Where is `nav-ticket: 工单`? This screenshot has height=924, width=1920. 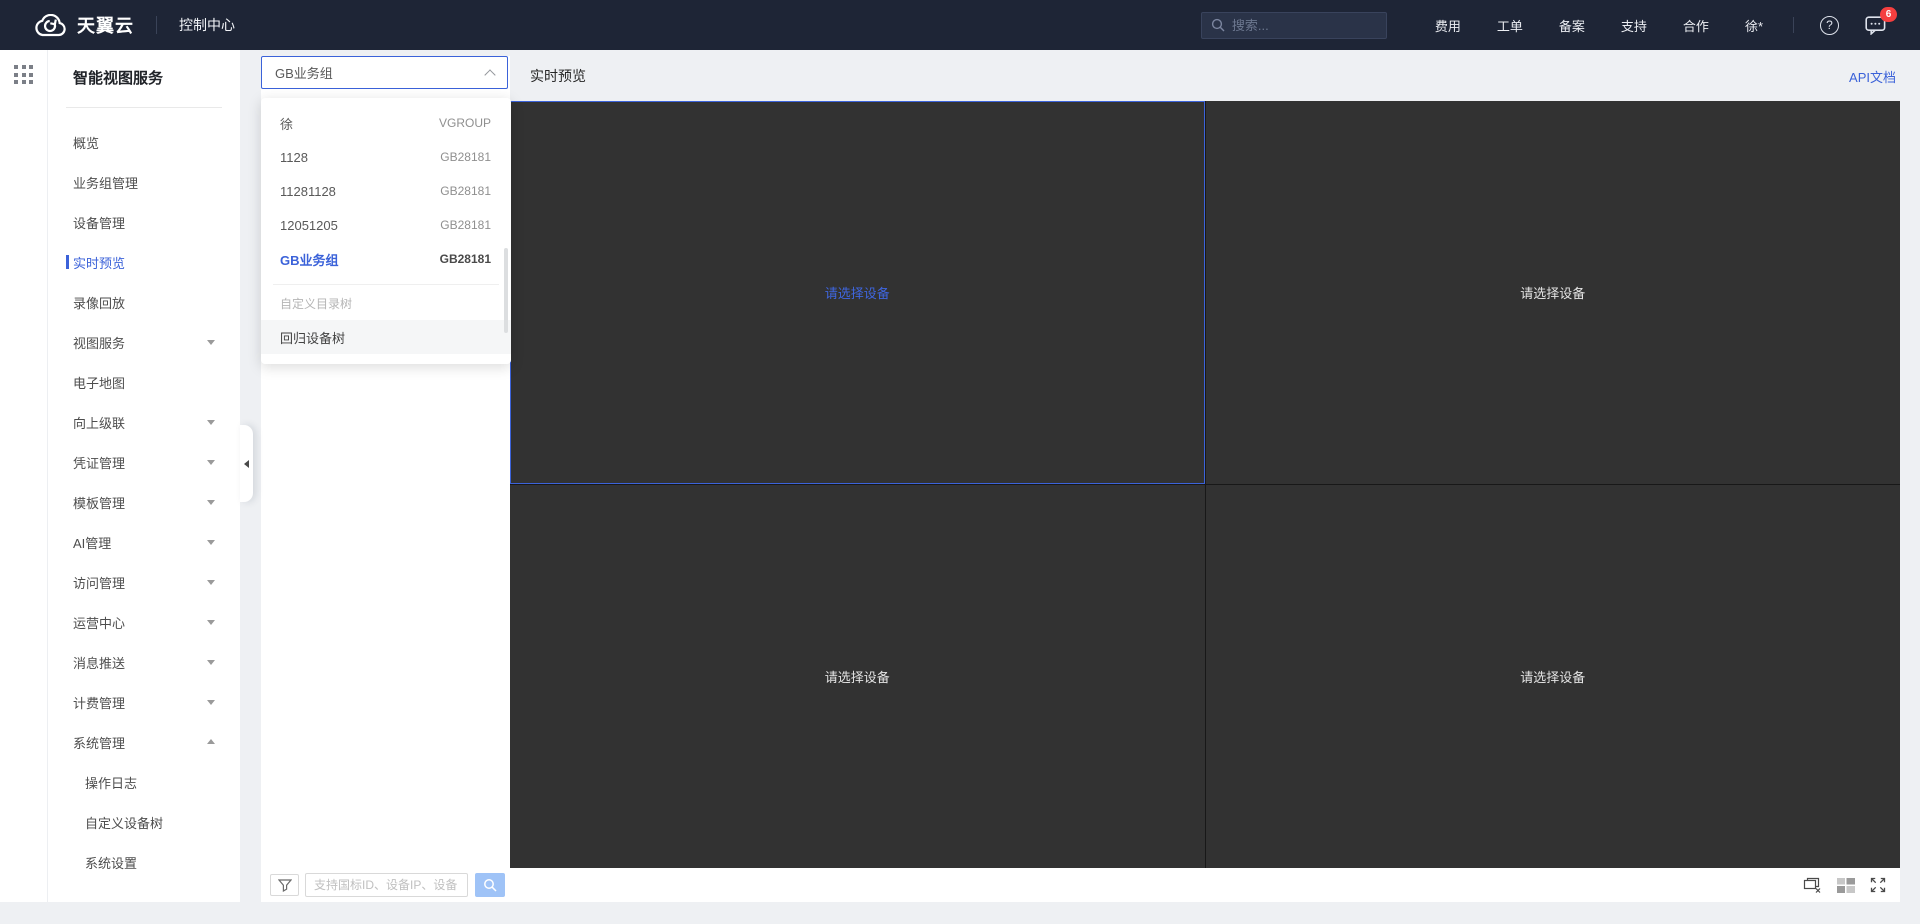
nav-ticket: 工单 is located at coordinates (1510, 25).